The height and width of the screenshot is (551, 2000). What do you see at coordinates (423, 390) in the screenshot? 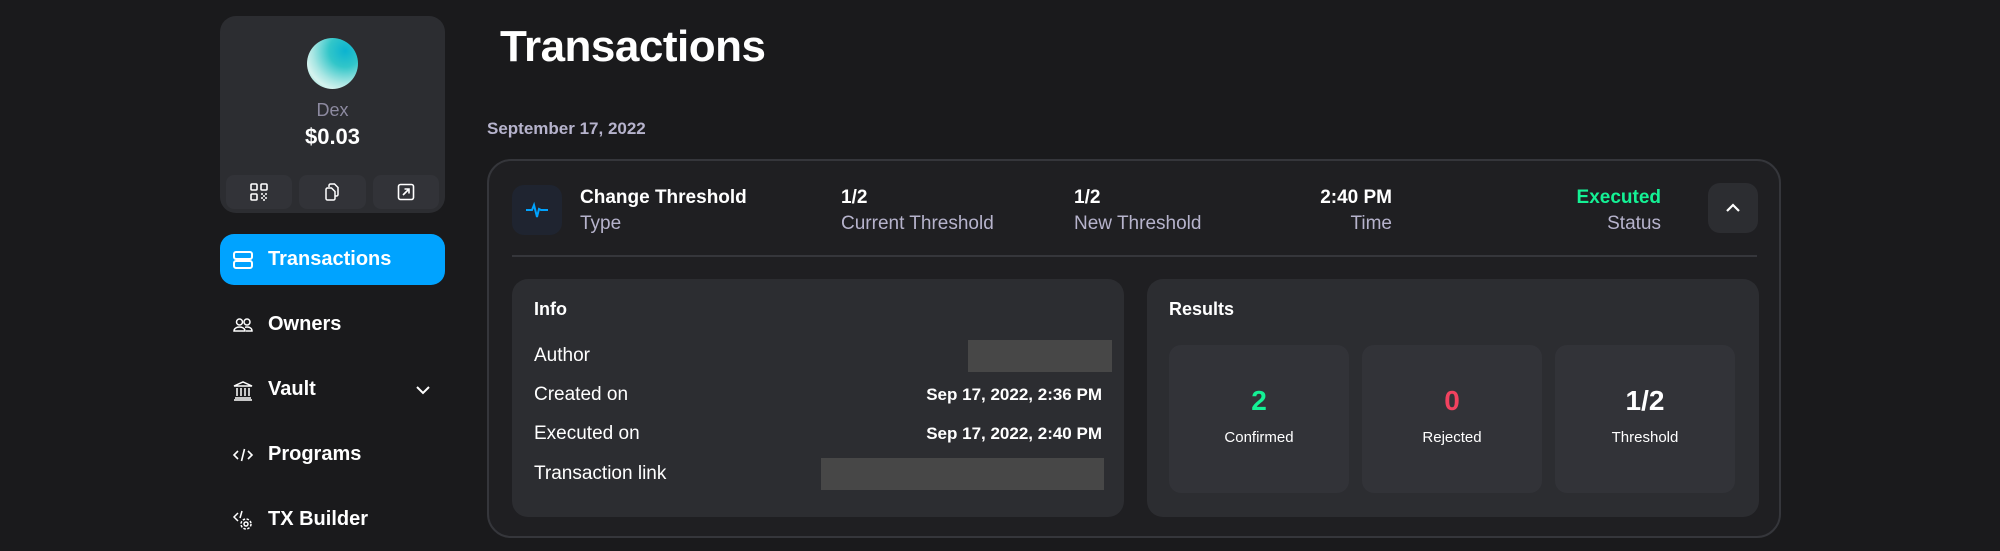
I see `chevron-down-icon` at bounding box center [423, 390].